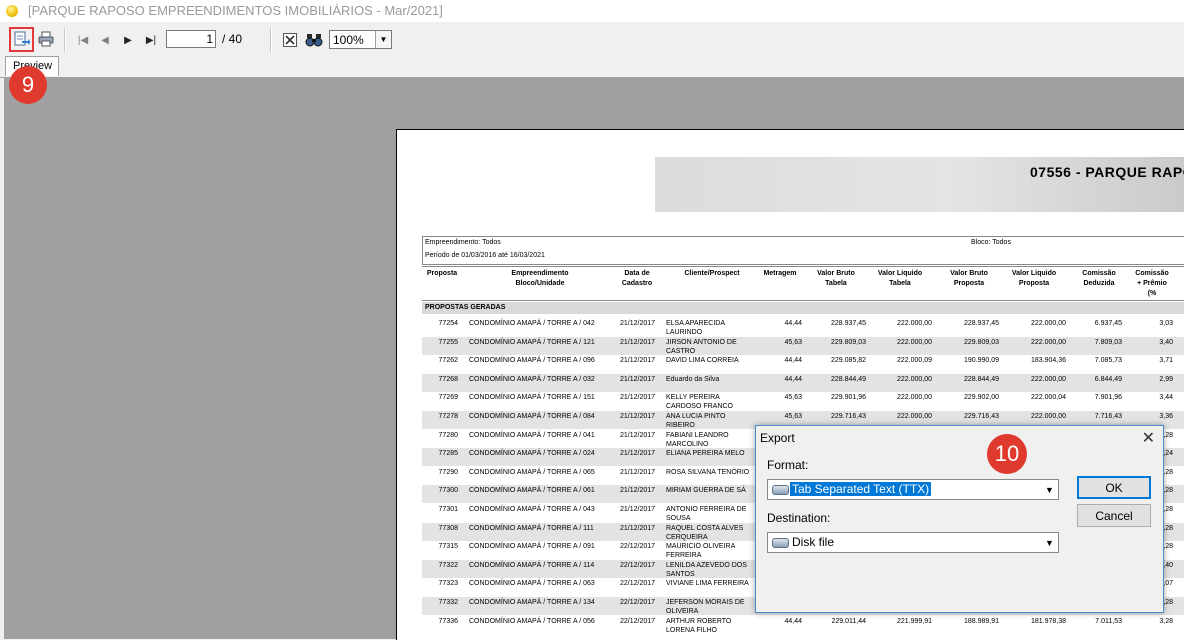 This screenshot has width=1184, height=640. I want to click on table-cell-proposta: 77254, so click(448, 323).